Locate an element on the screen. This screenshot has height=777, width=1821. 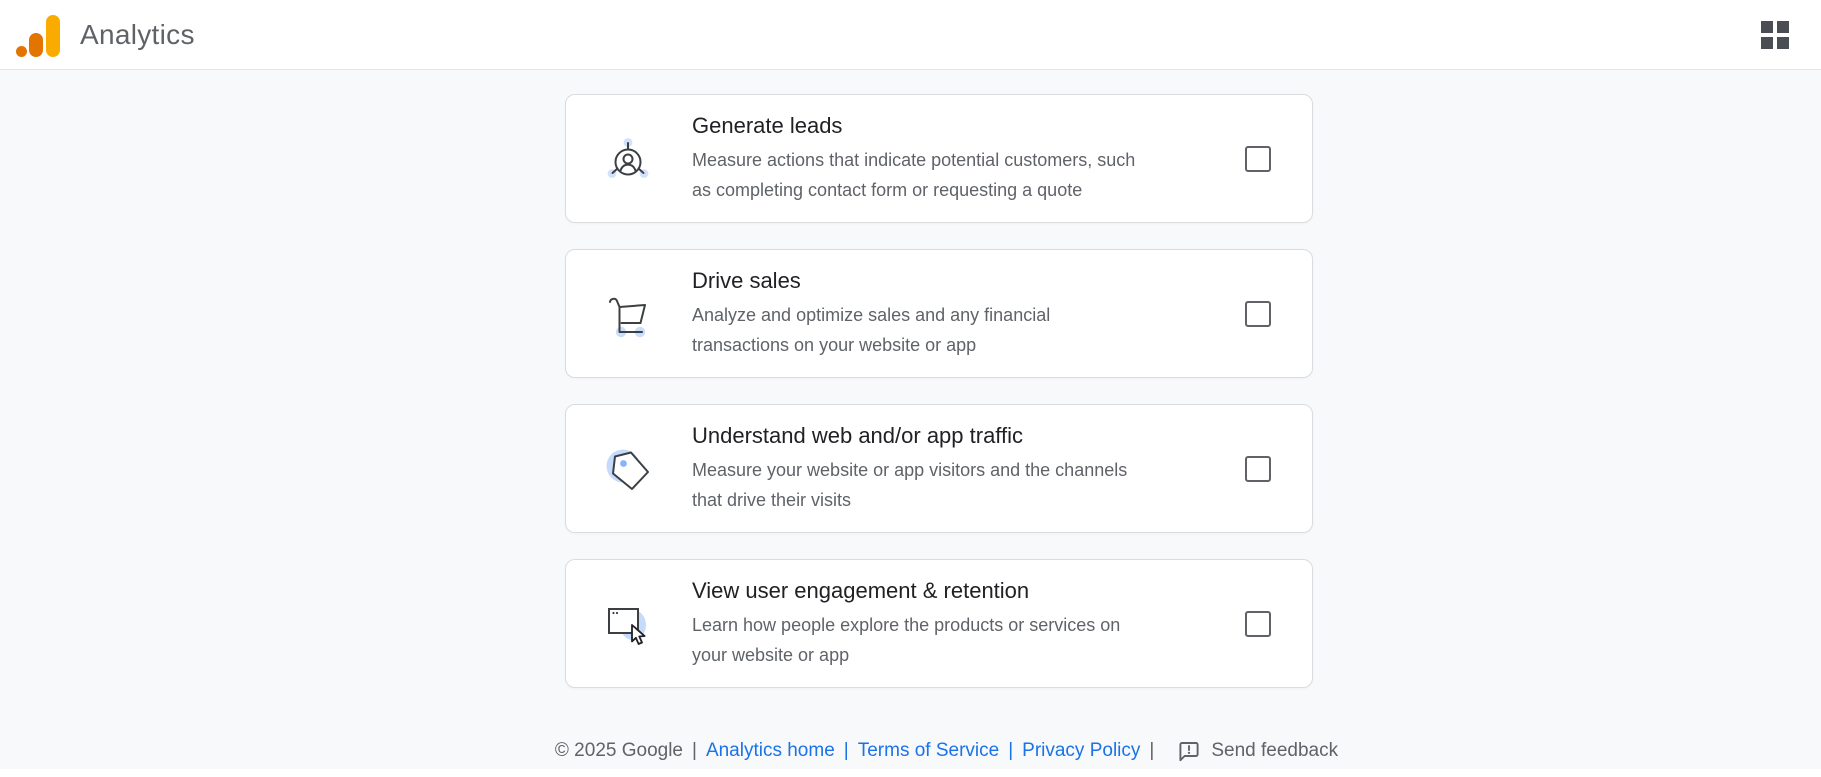
google-analytics-logo-icon is located at coordinates (38, 35).